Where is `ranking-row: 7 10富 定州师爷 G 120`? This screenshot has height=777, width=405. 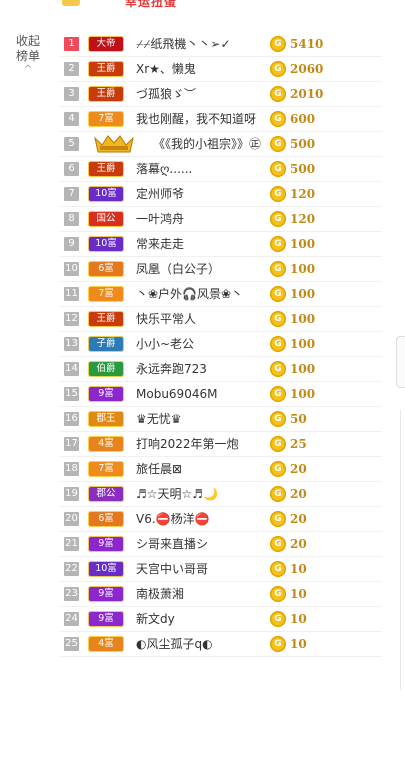 ranking-row: 7 10富 定州师爷 G 120 is located at coordinates (220, 194).